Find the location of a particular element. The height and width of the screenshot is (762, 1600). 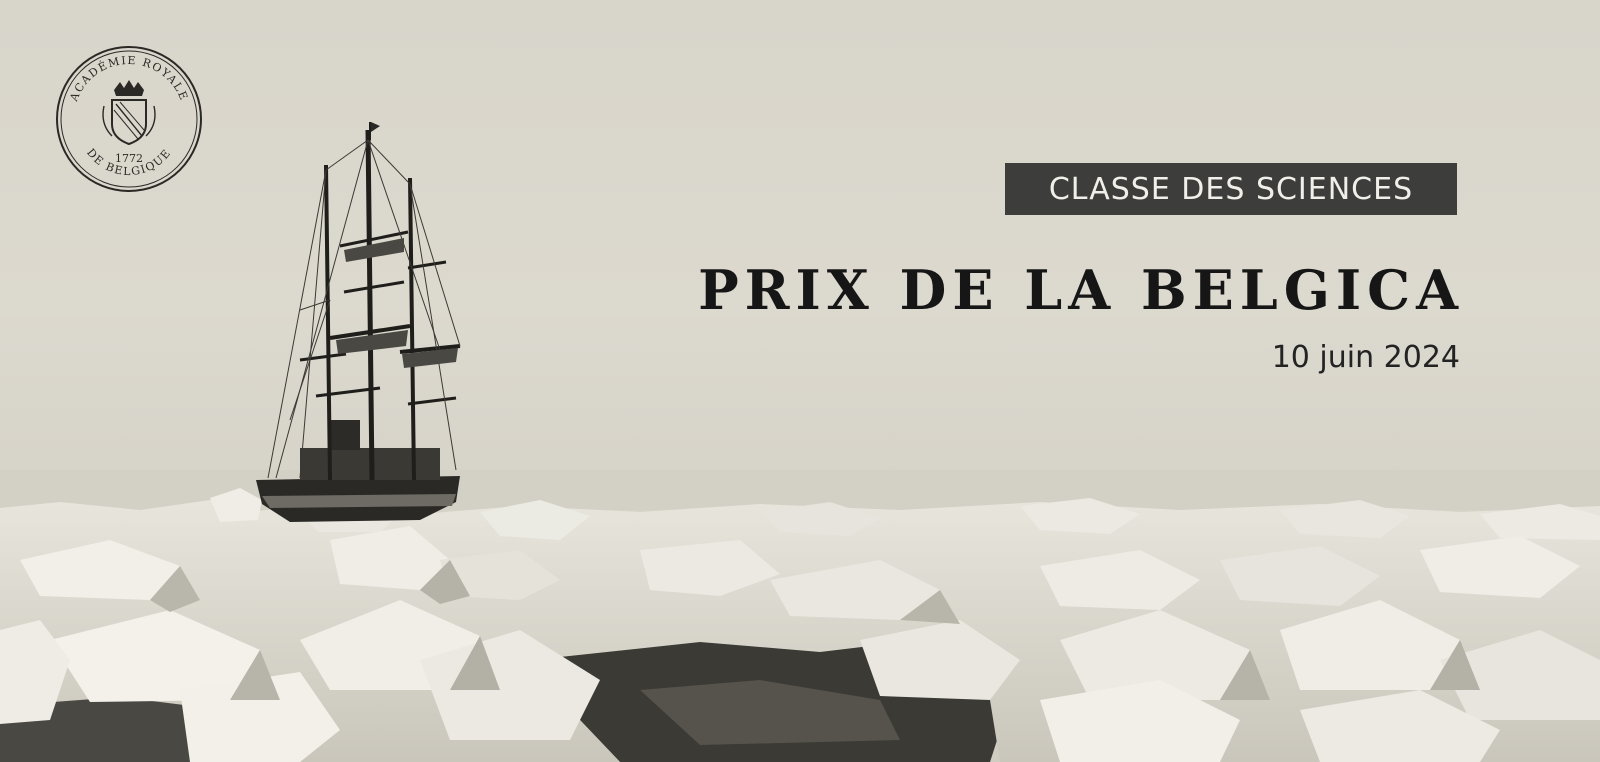

event-date: 10 juin 2024 is located at coordinates (1365, 357).